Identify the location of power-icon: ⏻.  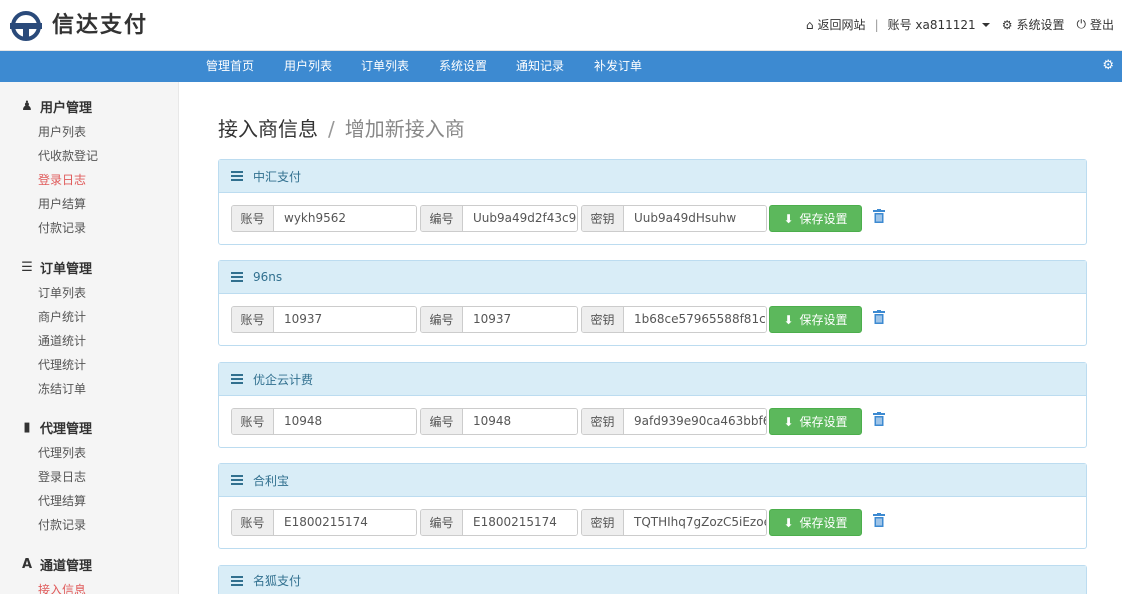
(1081, 24).